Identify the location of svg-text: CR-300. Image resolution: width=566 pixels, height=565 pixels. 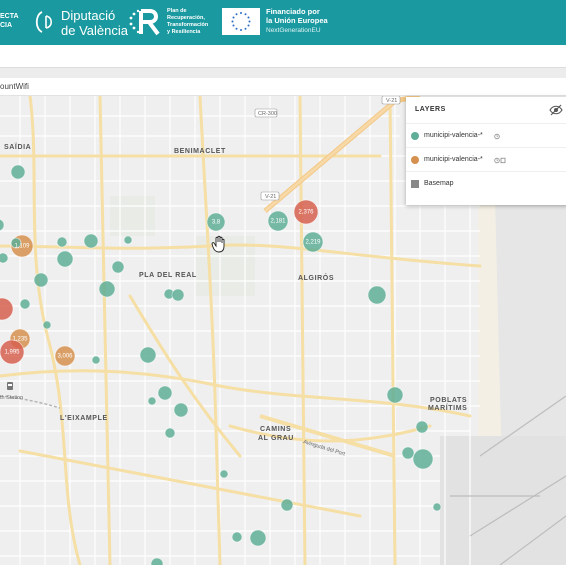
(267, 114).